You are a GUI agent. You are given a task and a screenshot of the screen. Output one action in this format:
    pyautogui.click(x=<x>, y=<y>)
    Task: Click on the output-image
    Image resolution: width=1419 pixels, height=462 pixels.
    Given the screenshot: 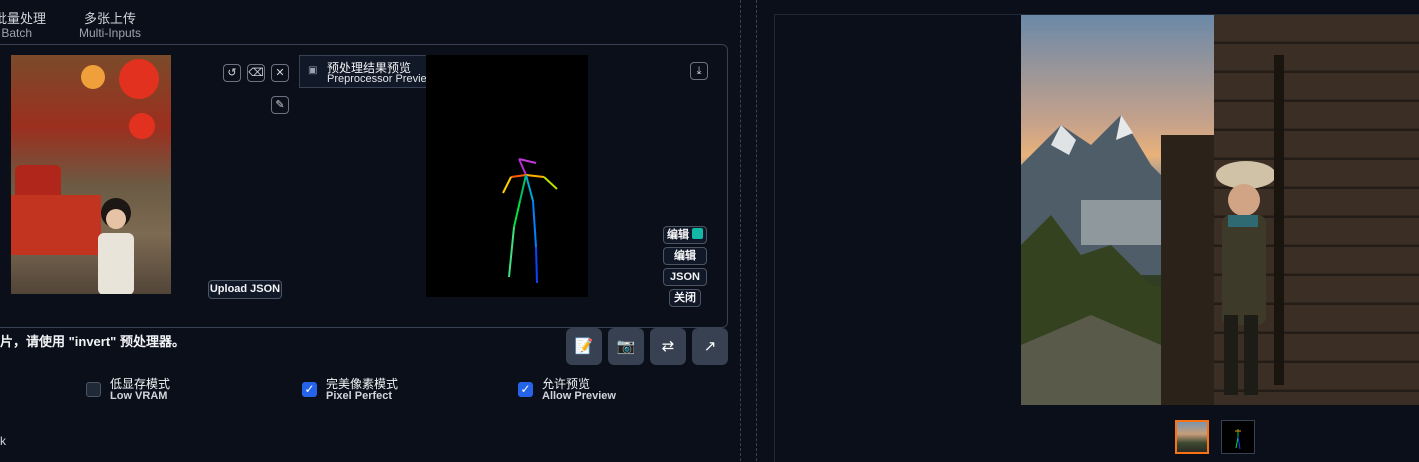 What is the action you would take?
    pyautogui.click(x=1117, y=210)
    